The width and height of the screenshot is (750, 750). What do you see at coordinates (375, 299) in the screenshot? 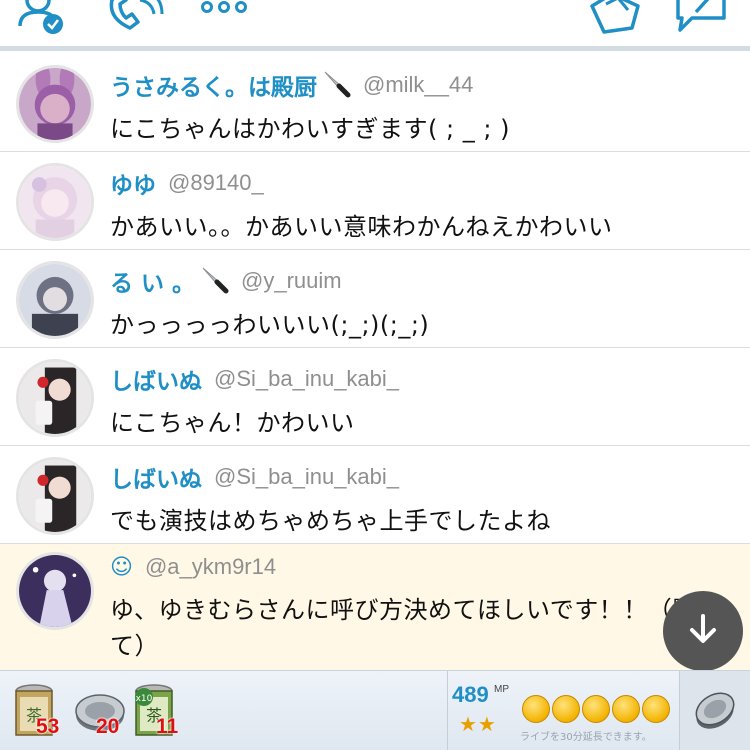
I see `comment-item: る い 。 @y_ruuim かっっっっわいいい(;_;)(;_;)` at bounding box center [375, 299].